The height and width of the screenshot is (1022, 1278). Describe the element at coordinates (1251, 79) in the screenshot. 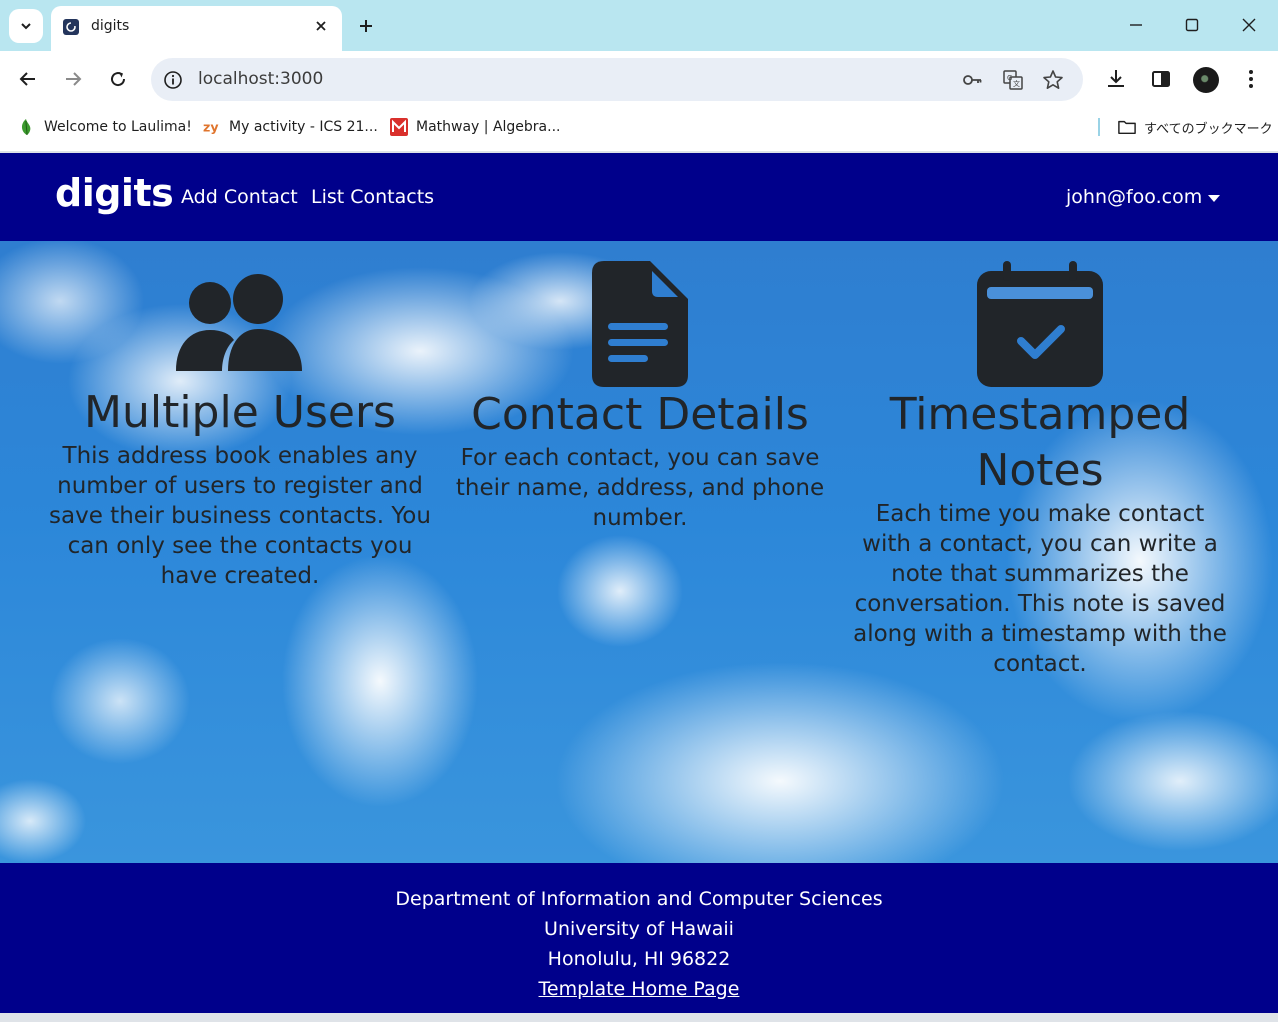

I see `more-menu-icon` at that location.